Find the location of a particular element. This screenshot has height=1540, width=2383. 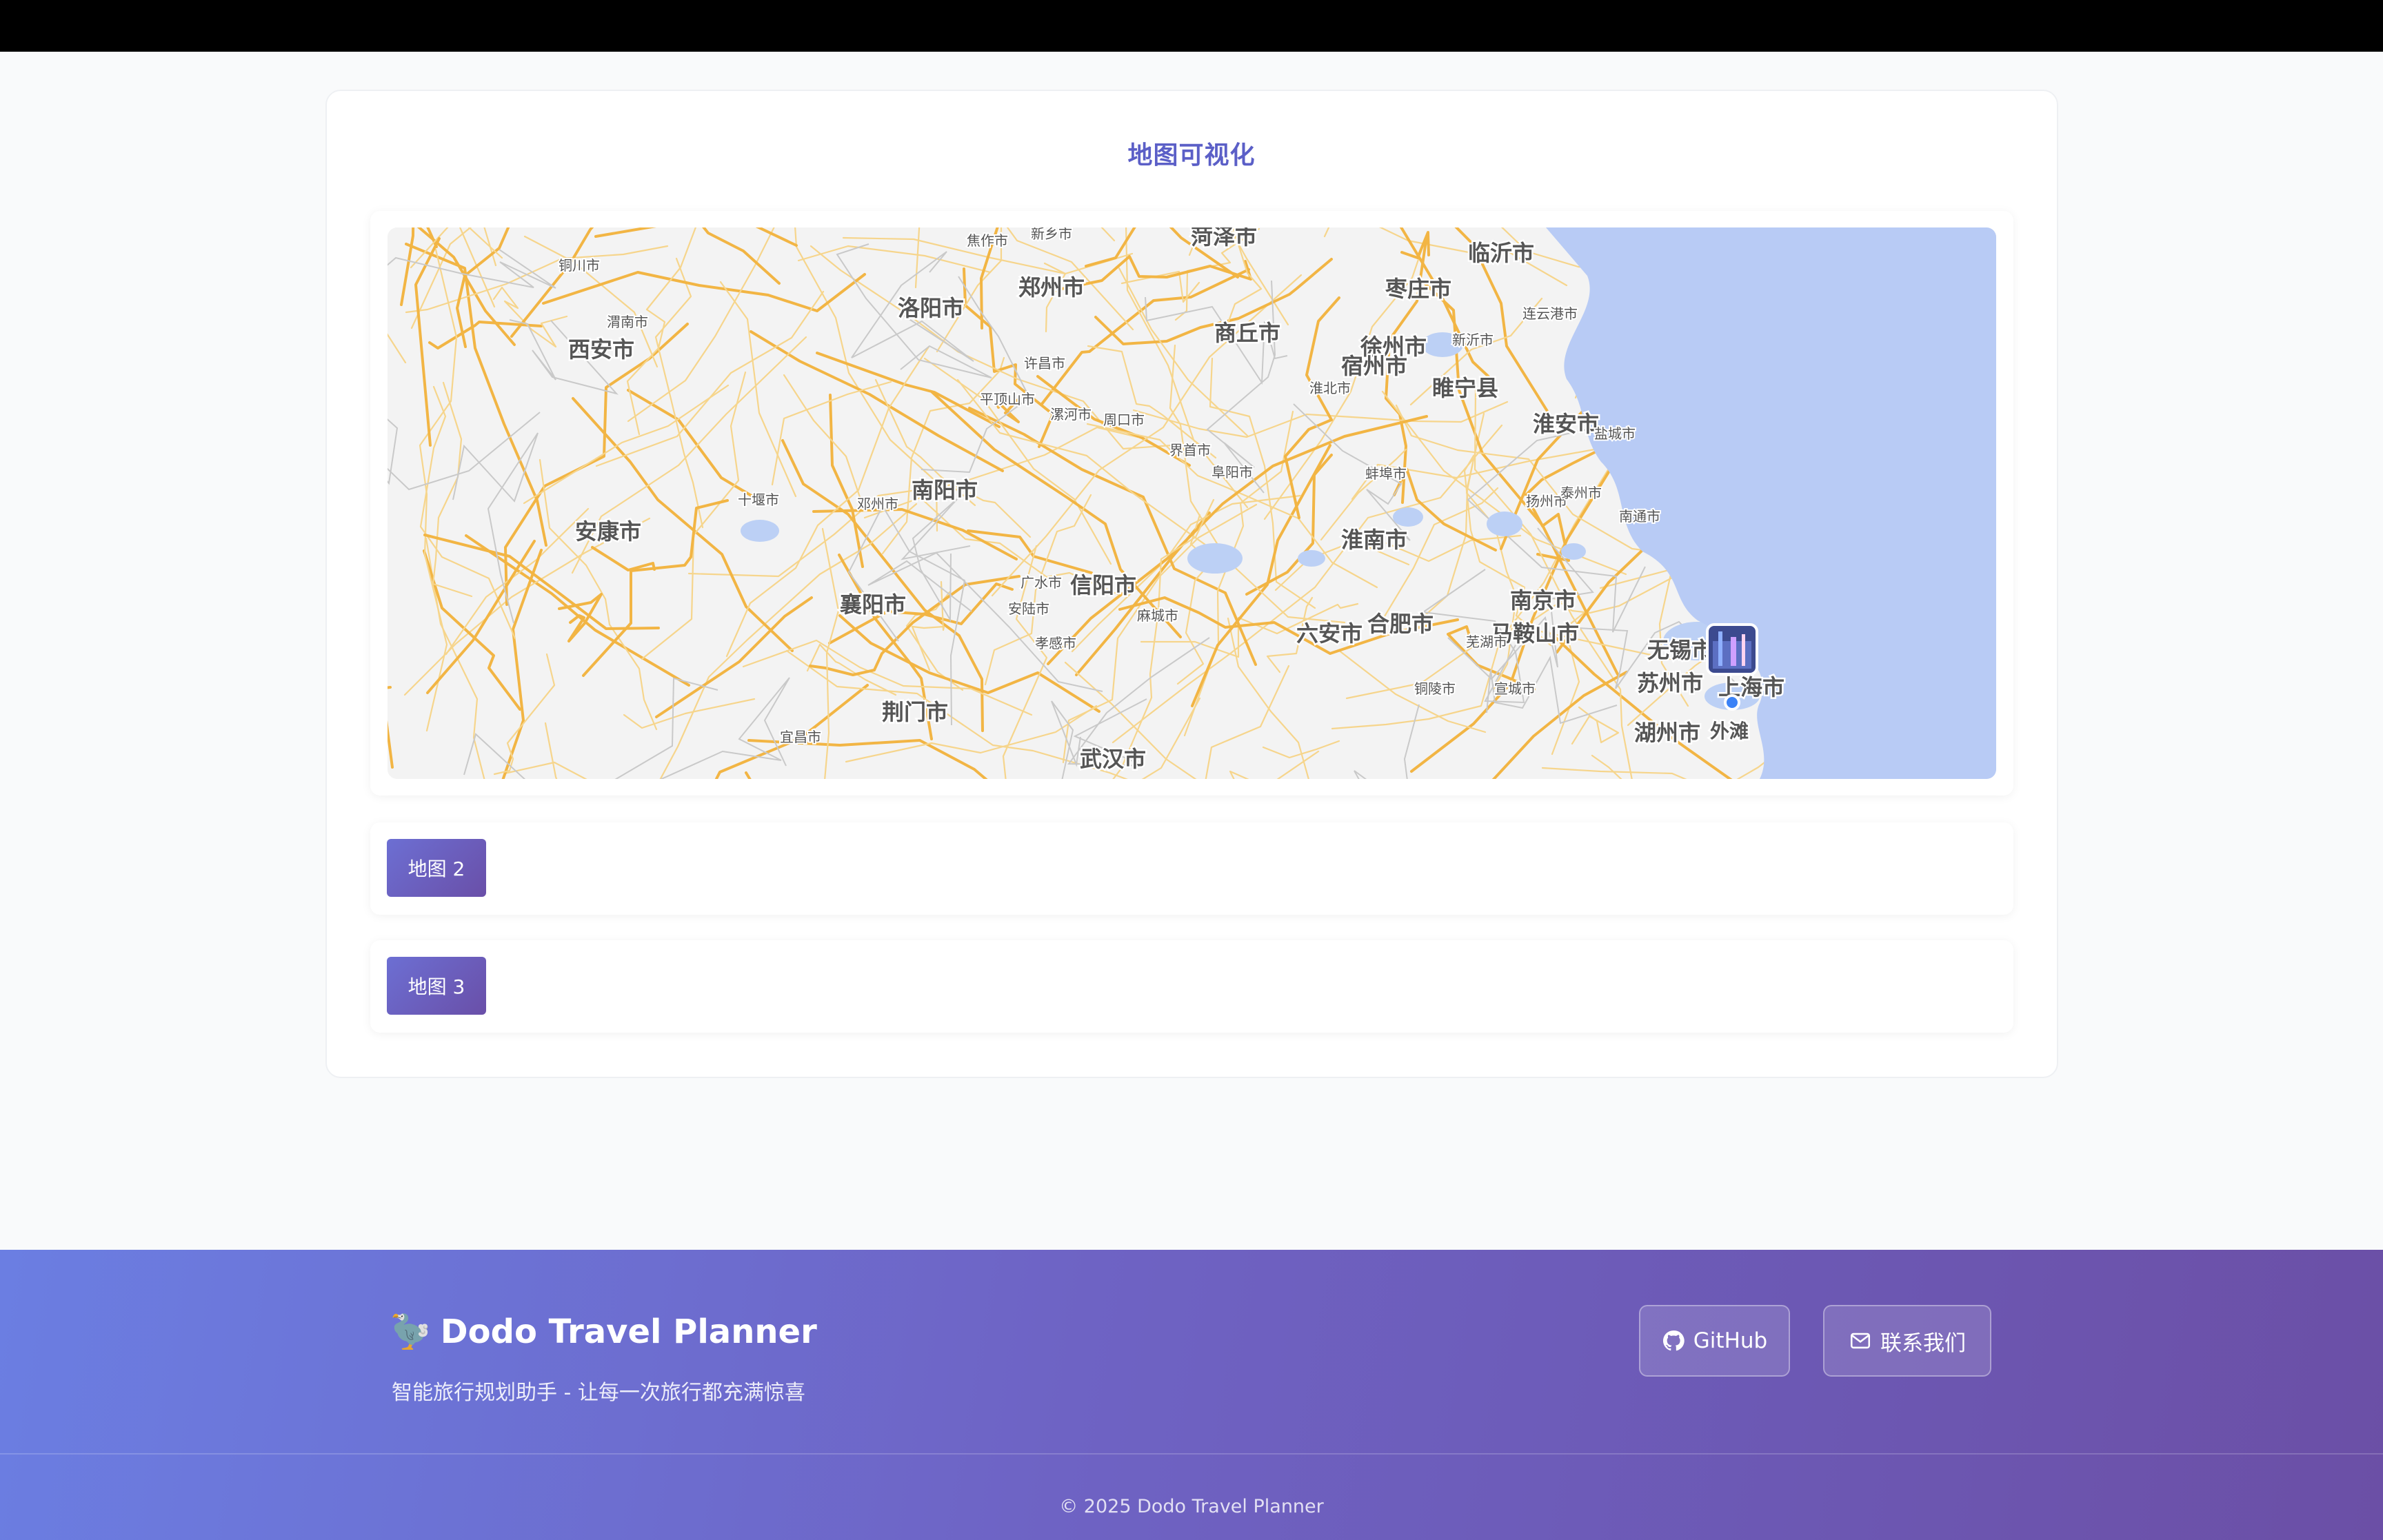

city-label-small: 新乡市 is located at coordinates (1051, 235).